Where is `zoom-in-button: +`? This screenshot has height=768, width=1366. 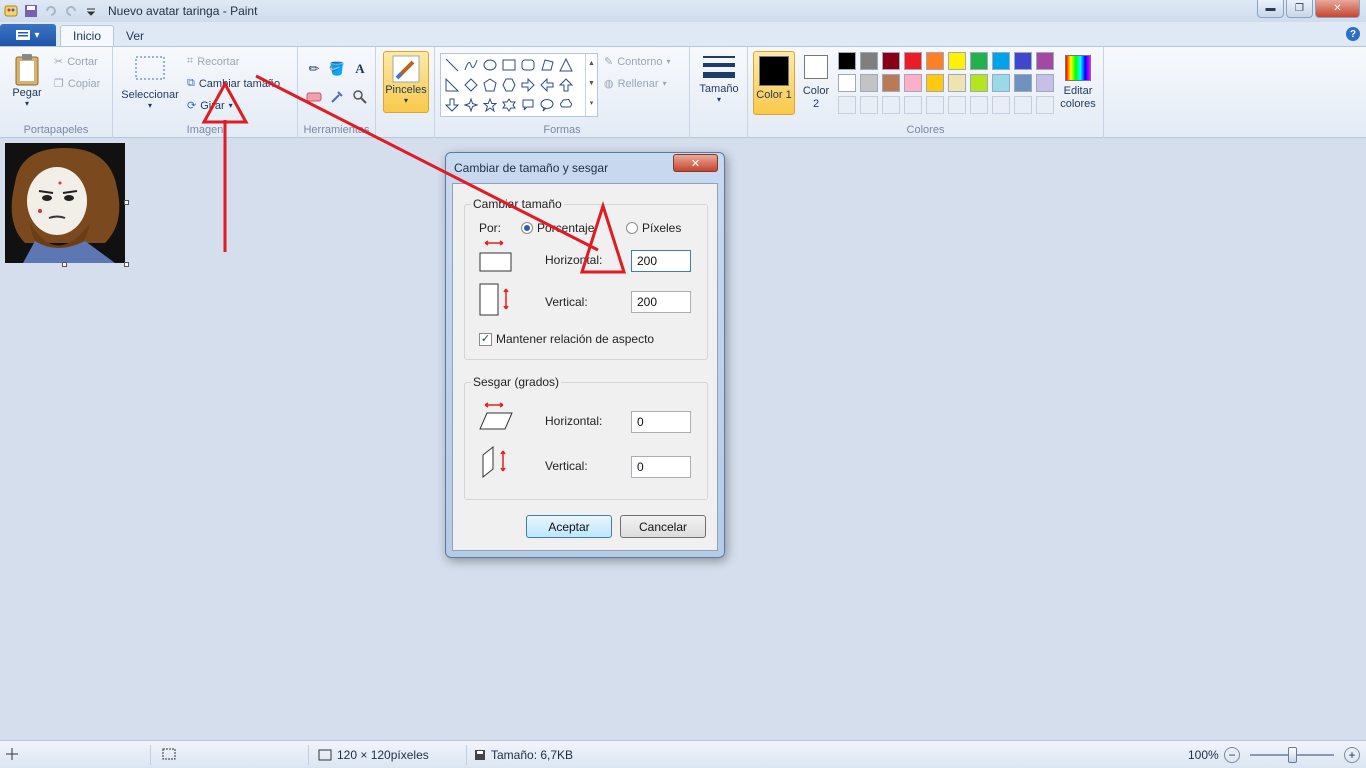 zoom-in-button: + is located at coordinates (1352, 755).